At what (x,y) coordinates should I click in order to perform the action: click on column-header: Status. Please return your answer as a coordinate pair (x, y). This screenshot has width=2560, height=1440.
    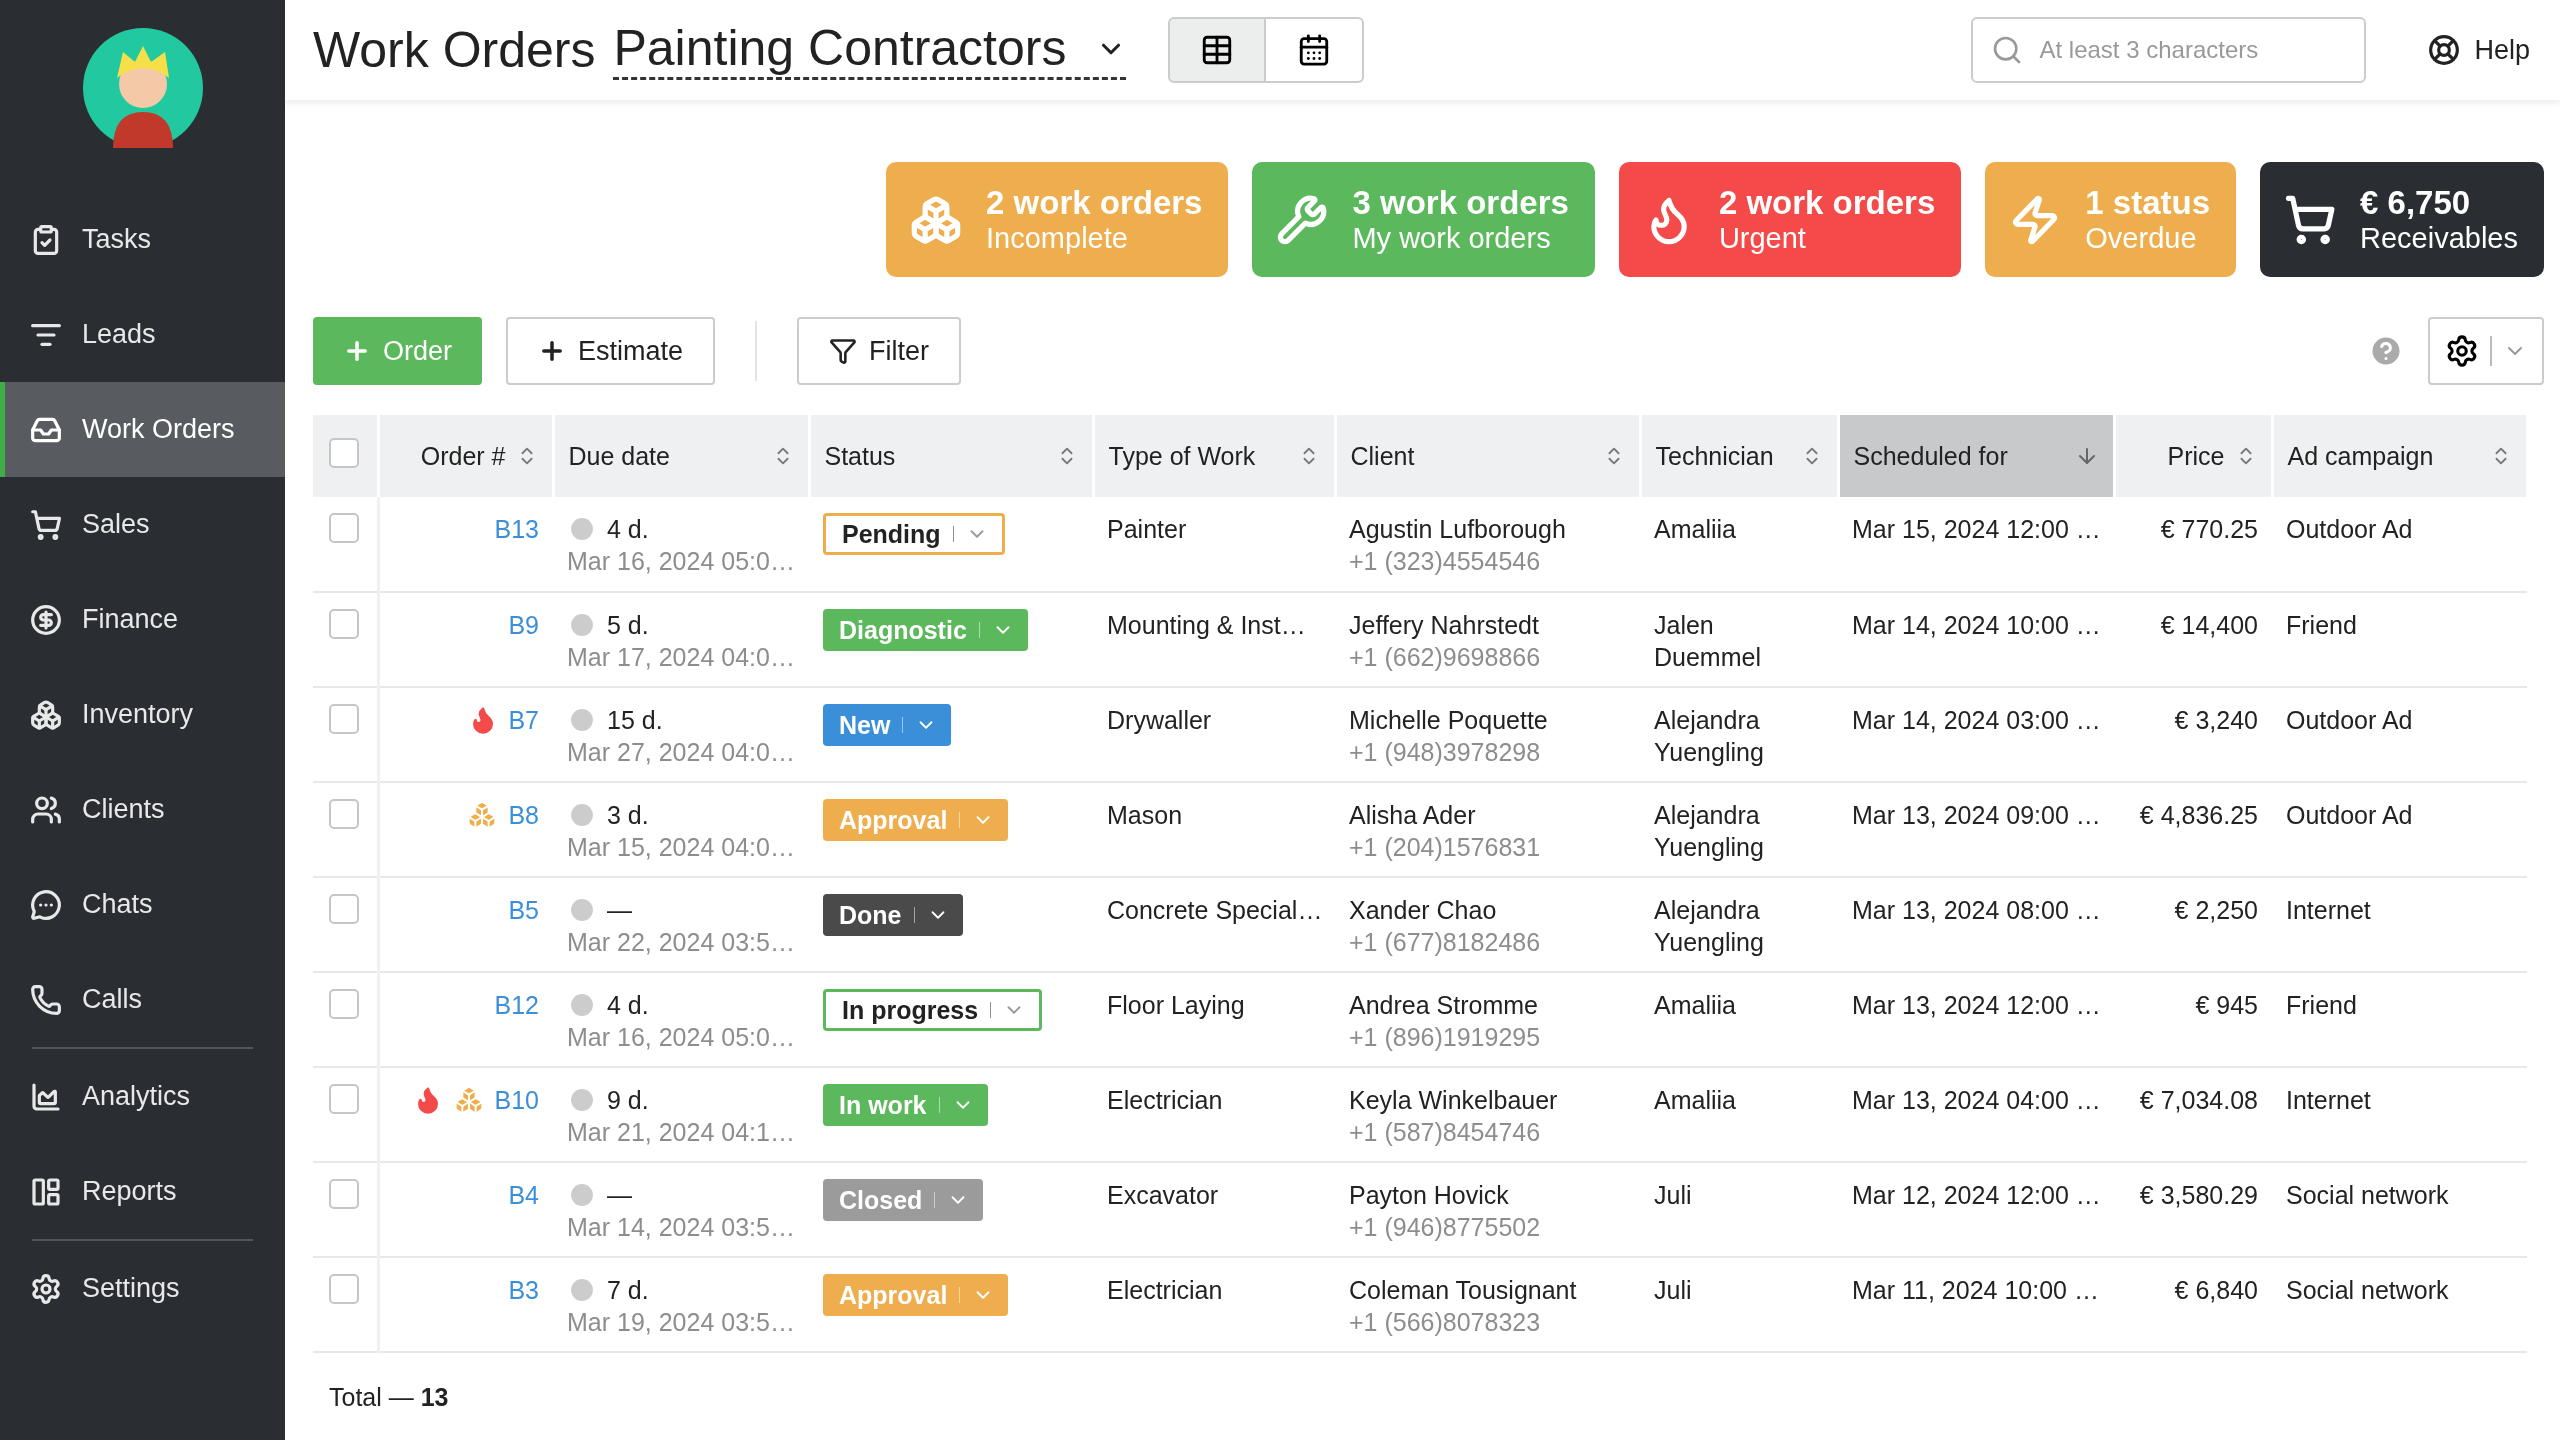
    Looking at the image, I should click on (951, 456).